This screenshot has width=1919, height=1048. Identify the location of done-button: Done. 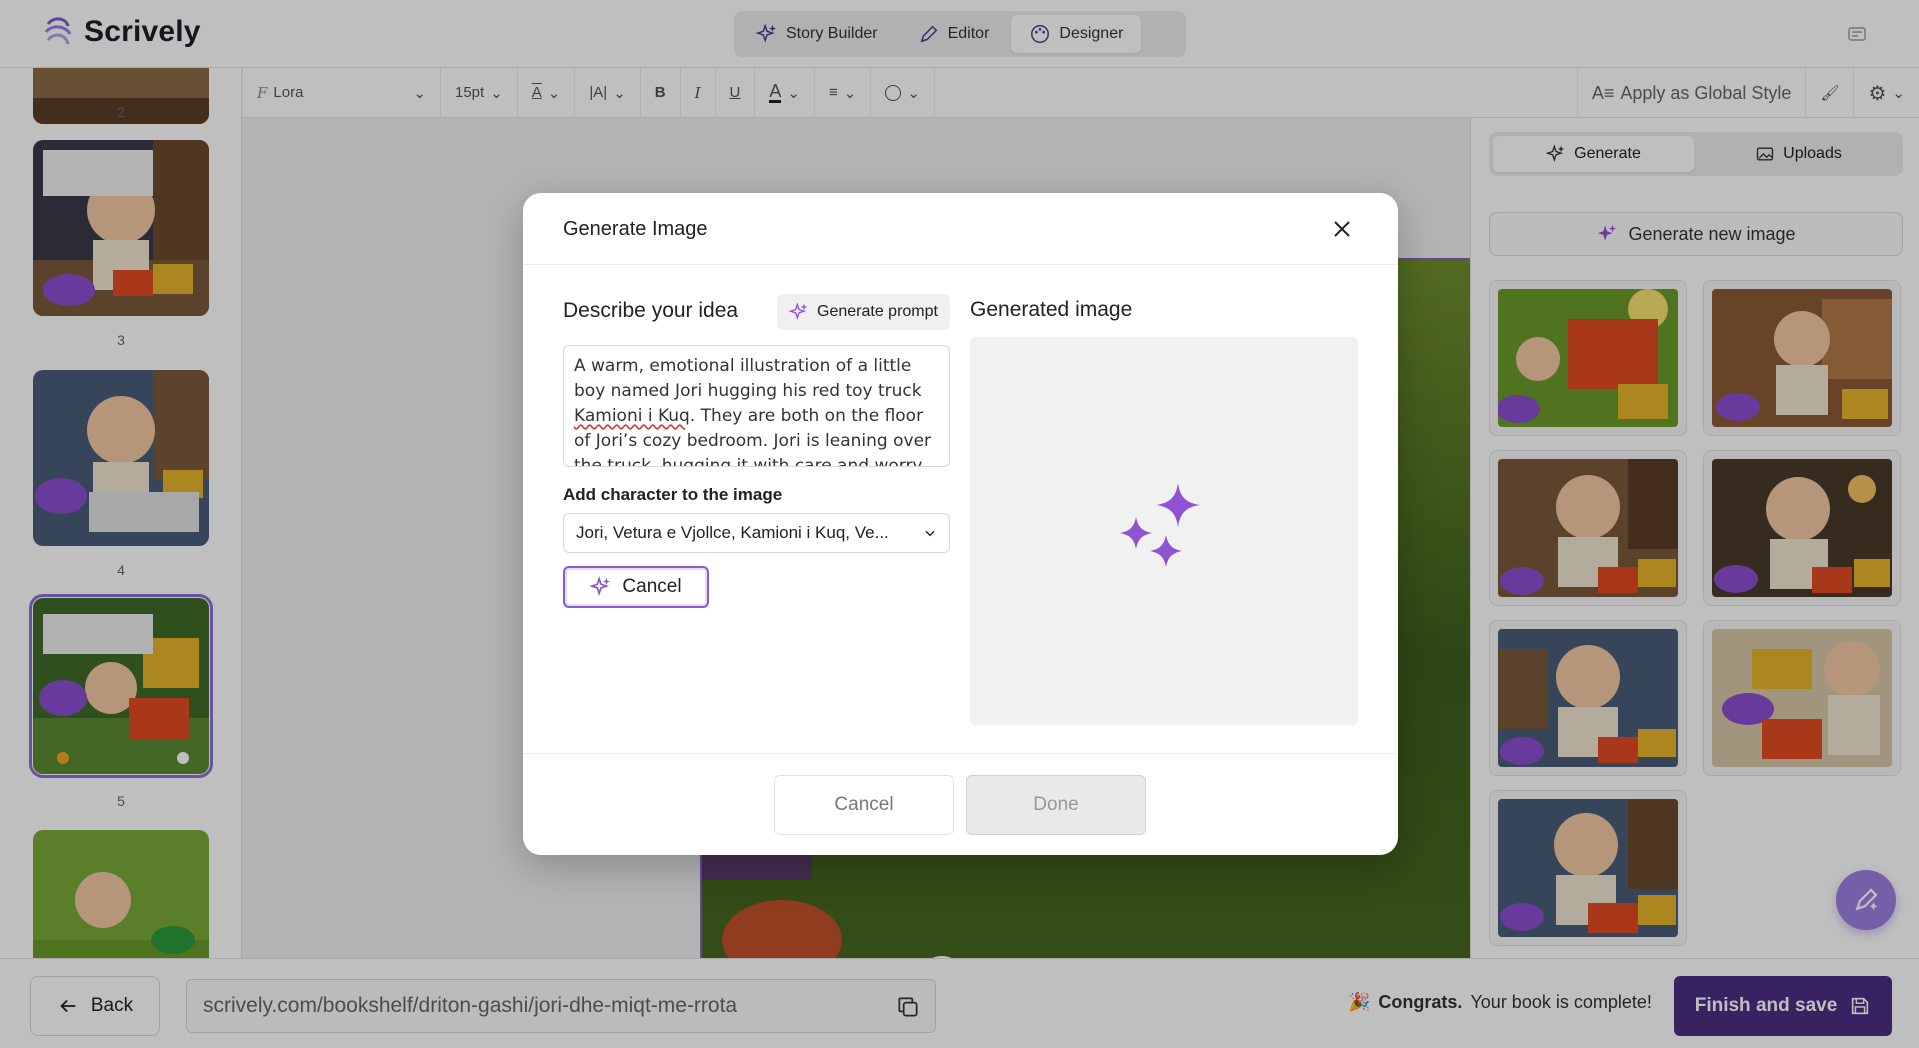
(1056, 805).